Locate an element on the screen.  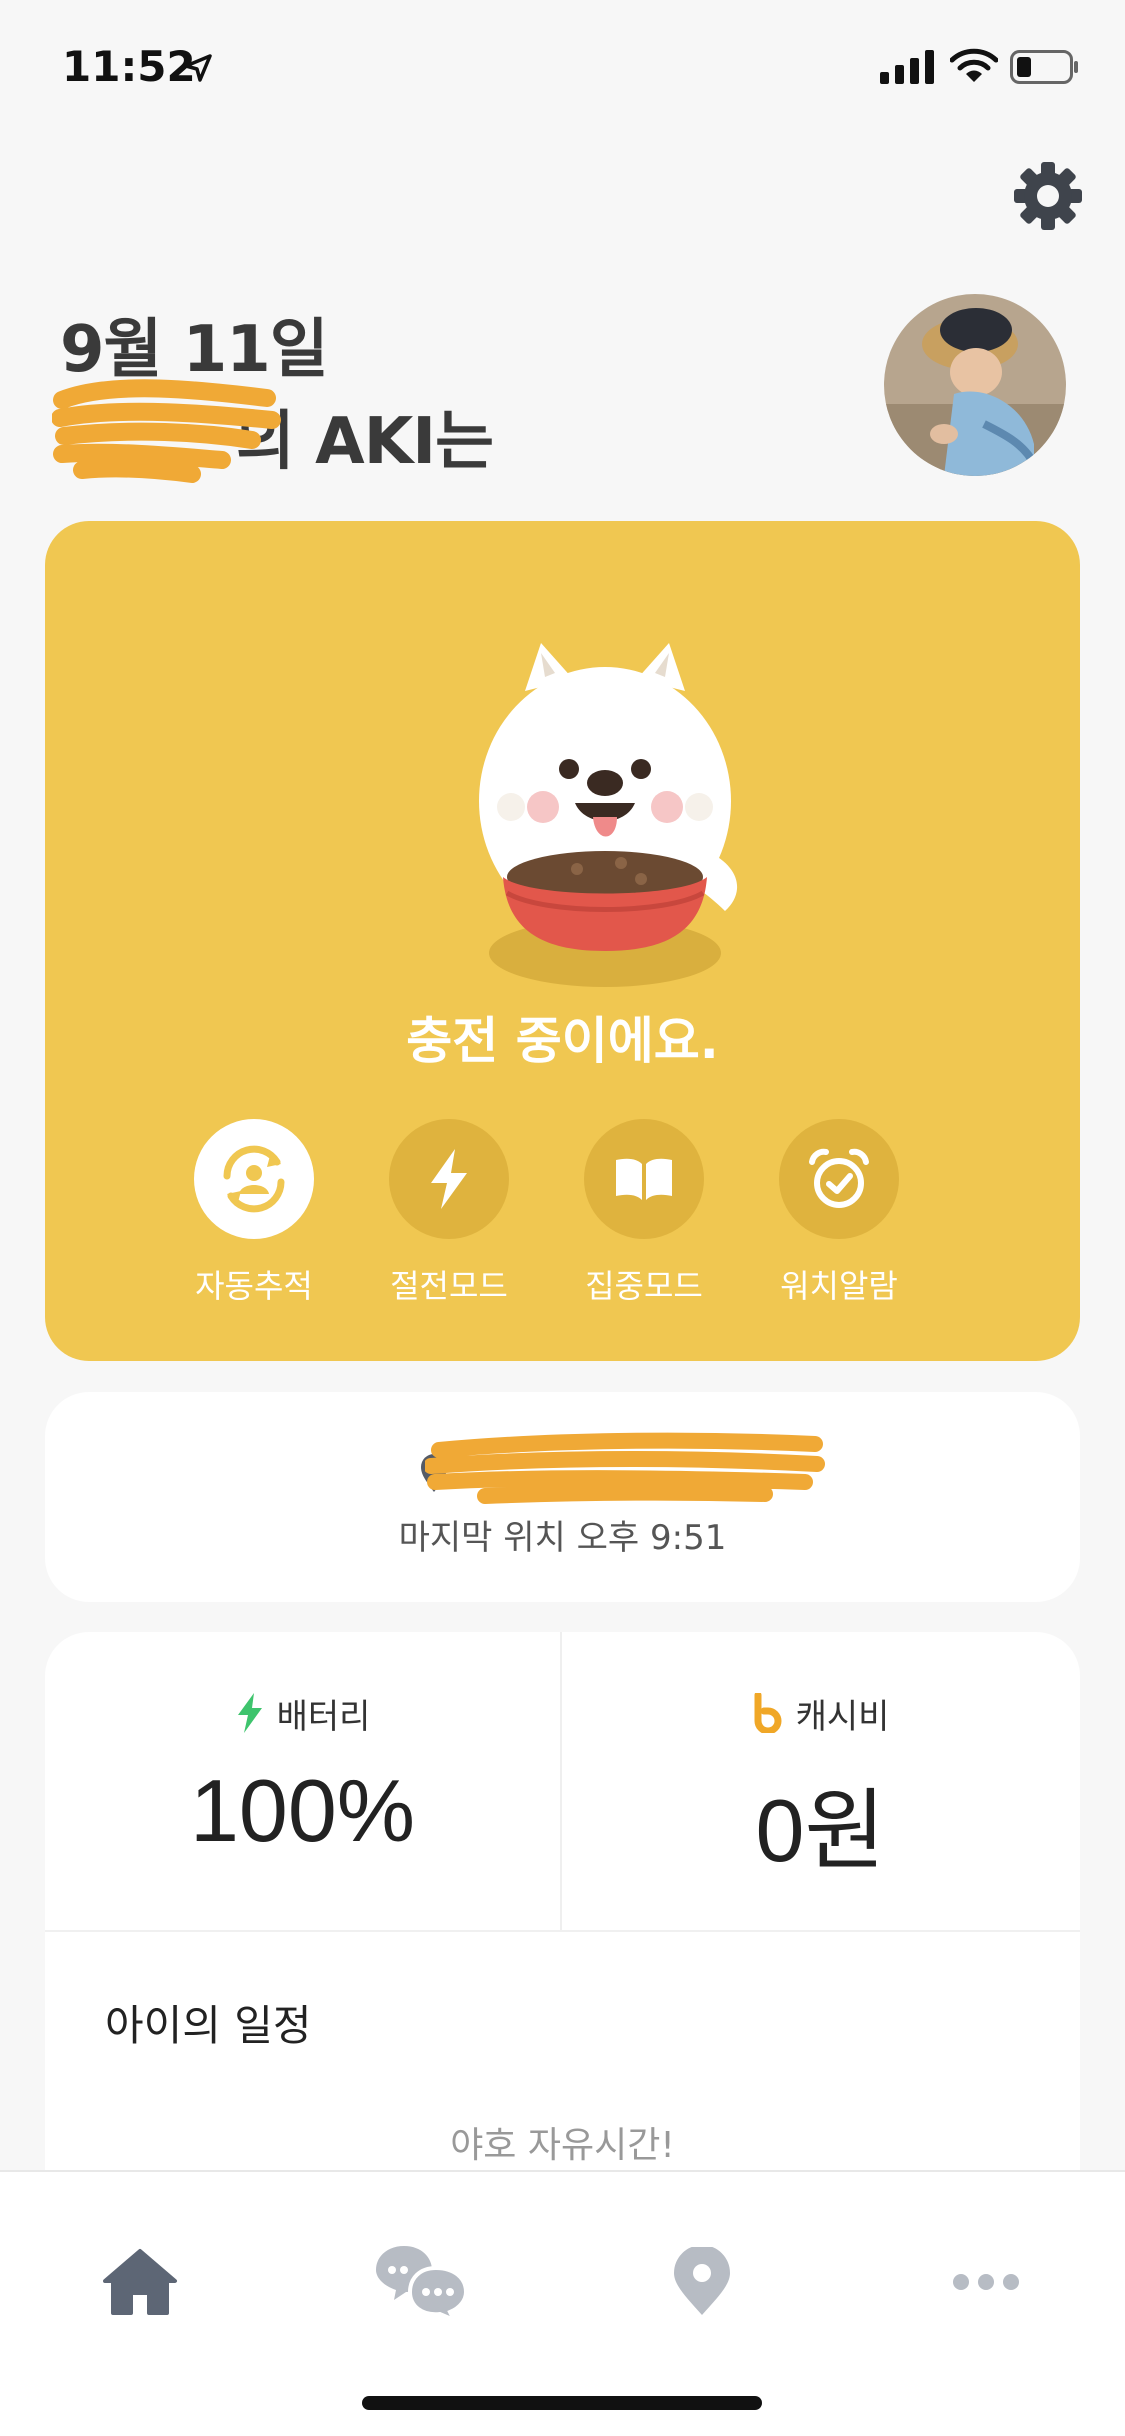
mode-watch-alarm-circle is located at coordinates (839, 1179).